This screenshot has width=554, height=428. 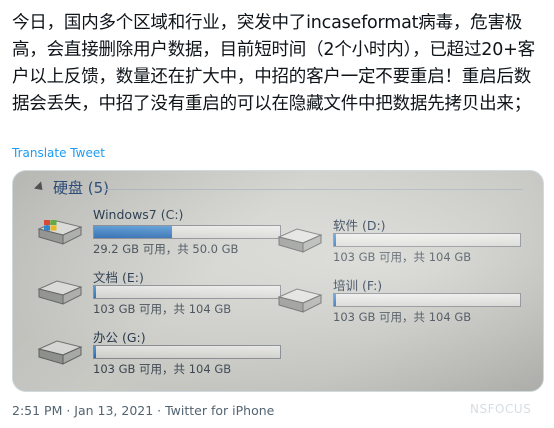 I want to click on drive-space: 29.2 GB 可用，共 50.0 GB, so click(x=166, y=249).